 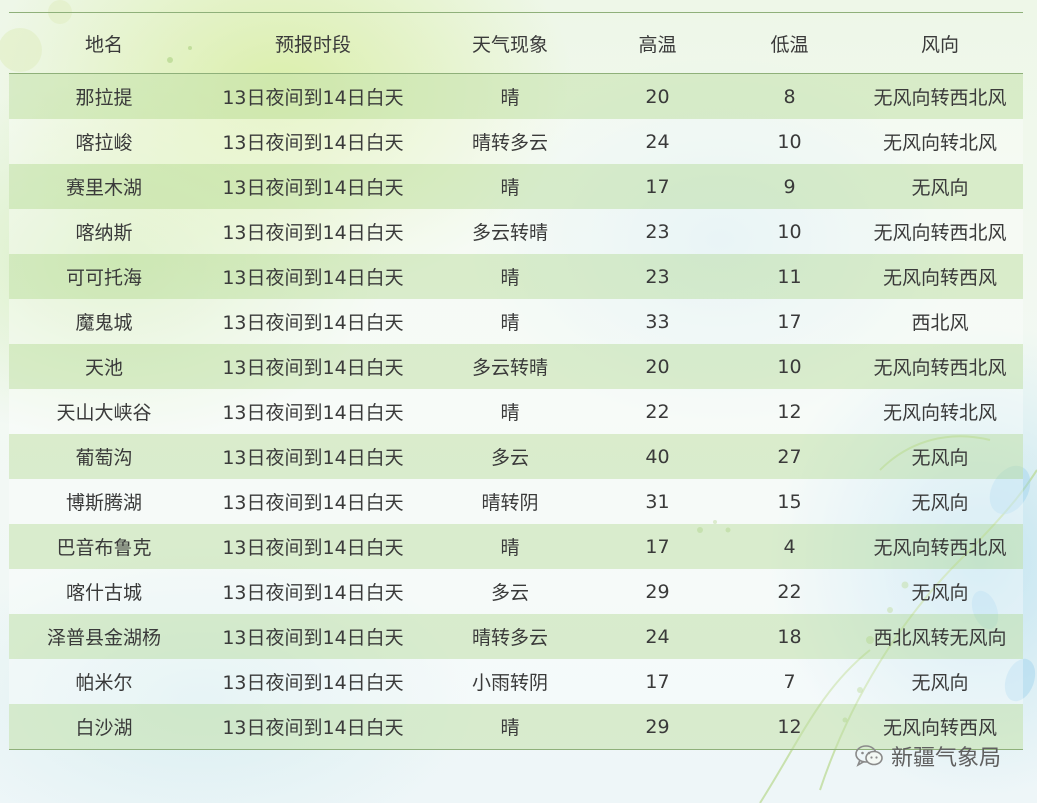 I want to click on table-row: 可可托海 13日夜间到14日白天 晴 23 11 无风向转西风, so click(x=516, y=276).